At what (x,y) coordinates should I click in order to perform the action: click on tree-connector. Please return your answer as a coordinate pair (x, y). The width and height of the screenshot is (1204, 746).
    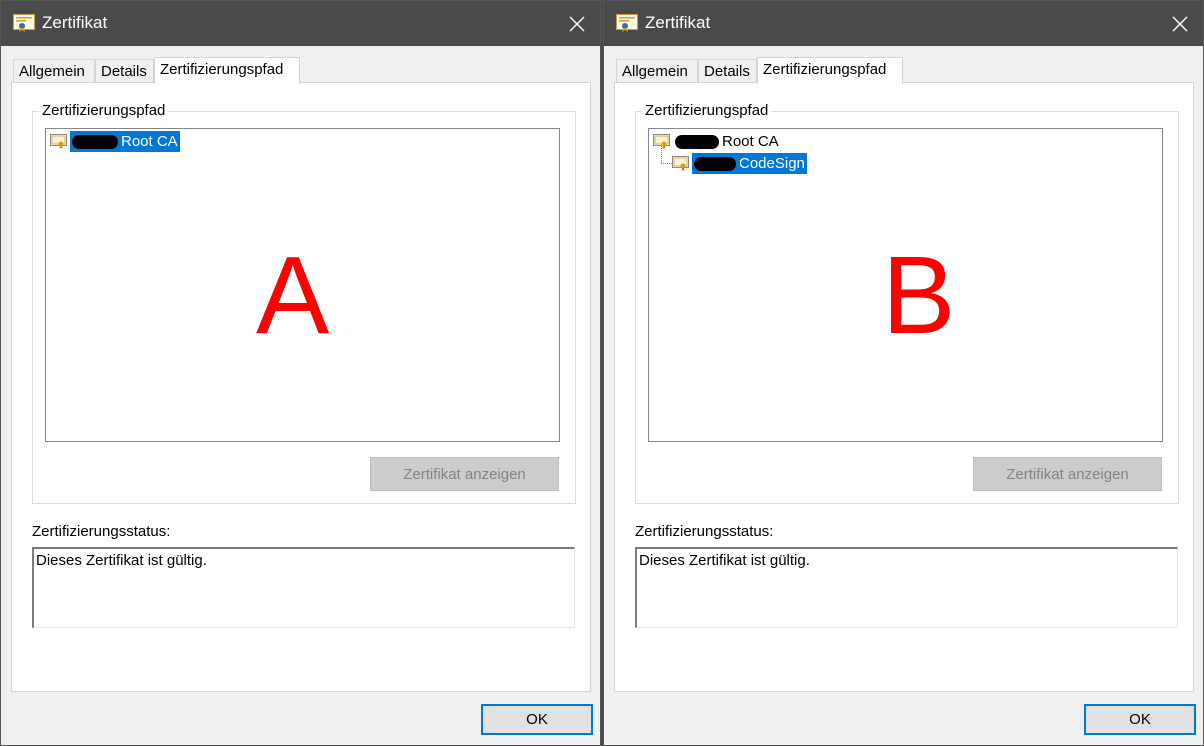
    Looking at the image, I should click on (666, 163).